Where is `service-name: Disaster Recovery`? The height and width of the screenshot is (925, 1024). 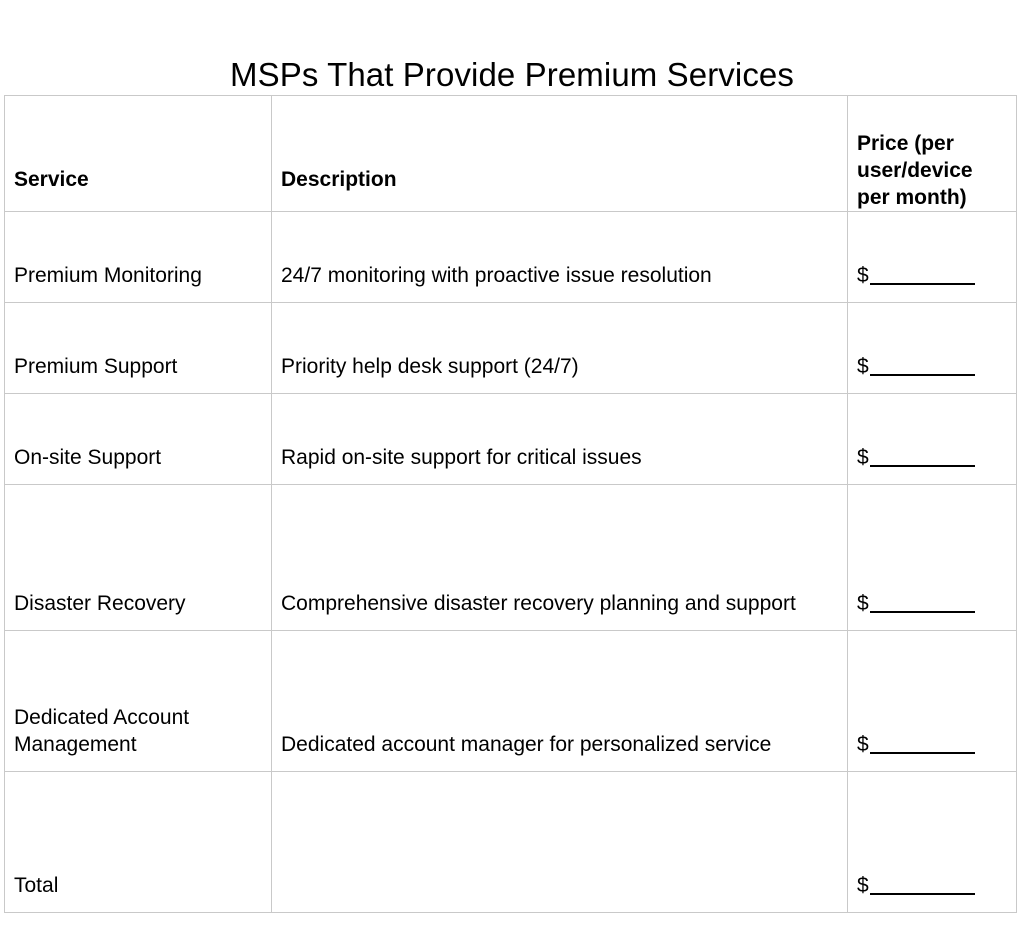 service-name: Disaster Recovery is located at coordinates (100, 603).